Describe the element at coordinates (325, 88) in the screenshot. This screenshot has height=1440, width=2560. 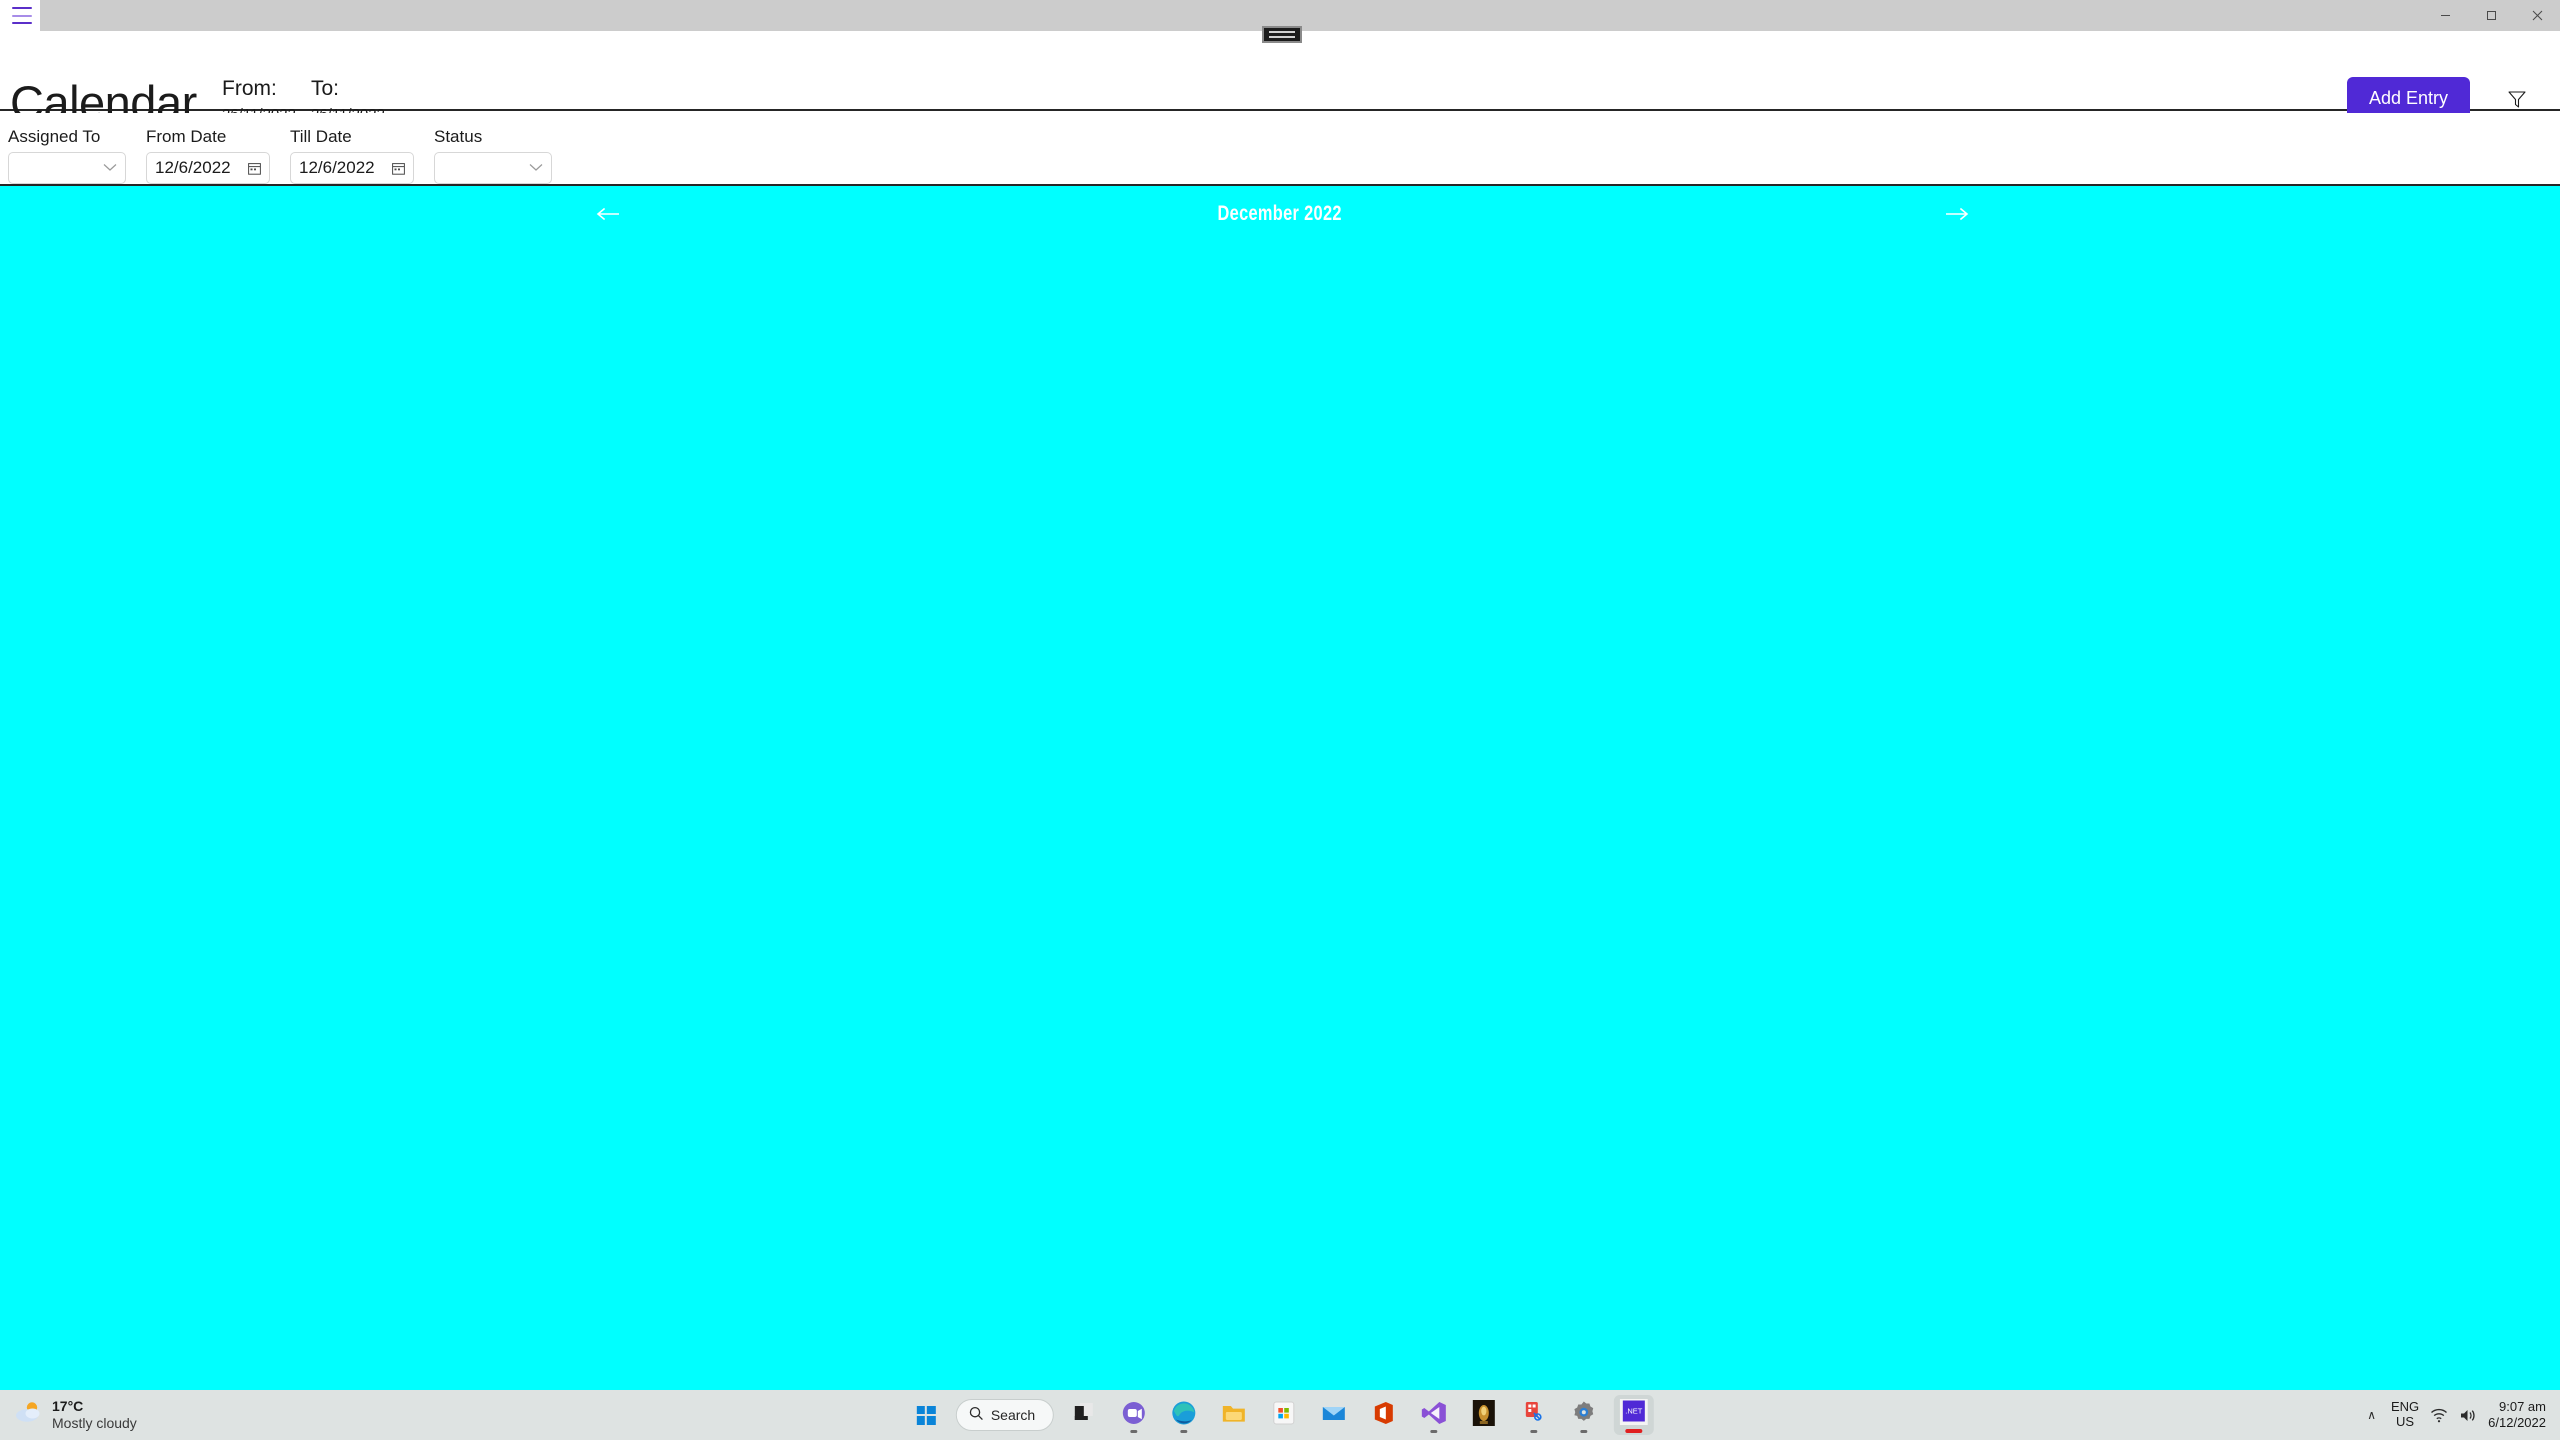
I see `range-to-label: To:` at that location.